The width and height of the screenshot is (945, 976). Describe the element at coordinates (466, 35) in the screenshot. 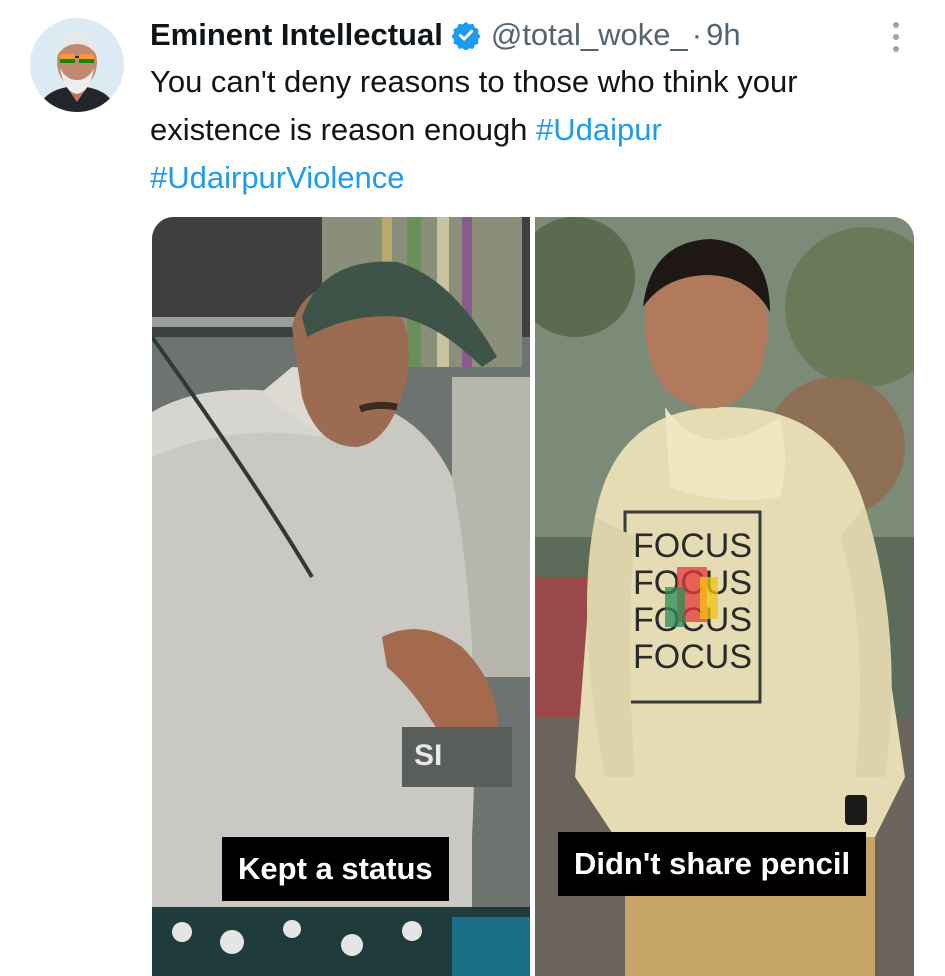

I see `verified-badge-icon` at that location.